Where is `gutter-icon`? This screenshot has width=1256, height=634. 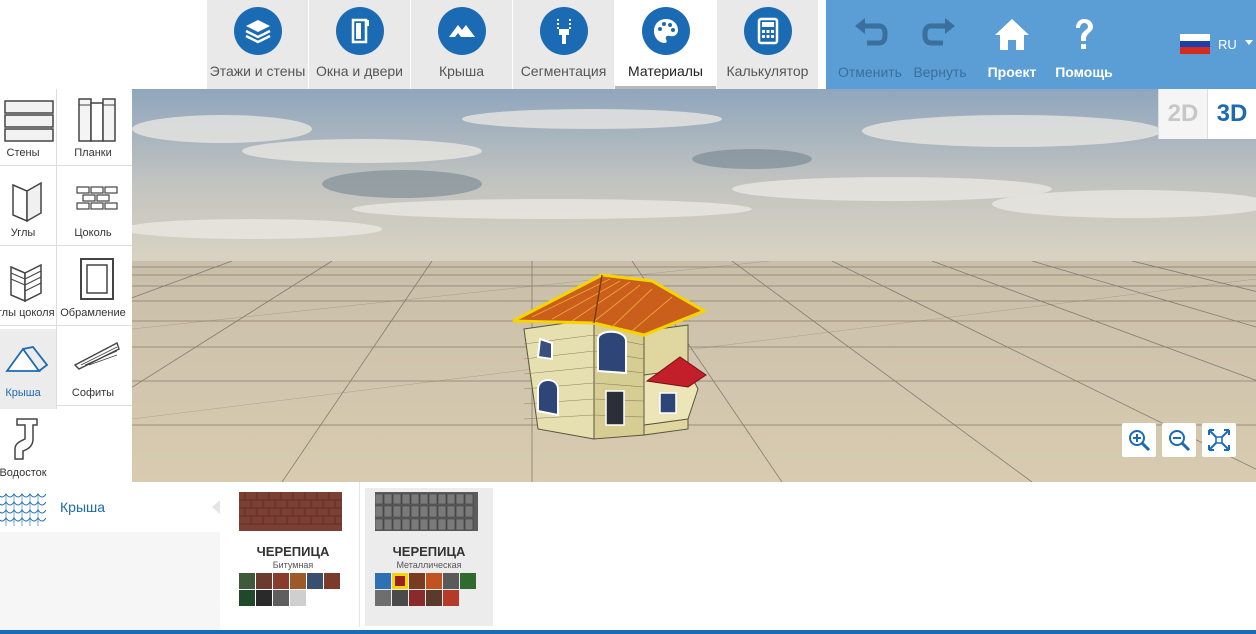
gutter-icon is located at coordinates (26, 439).